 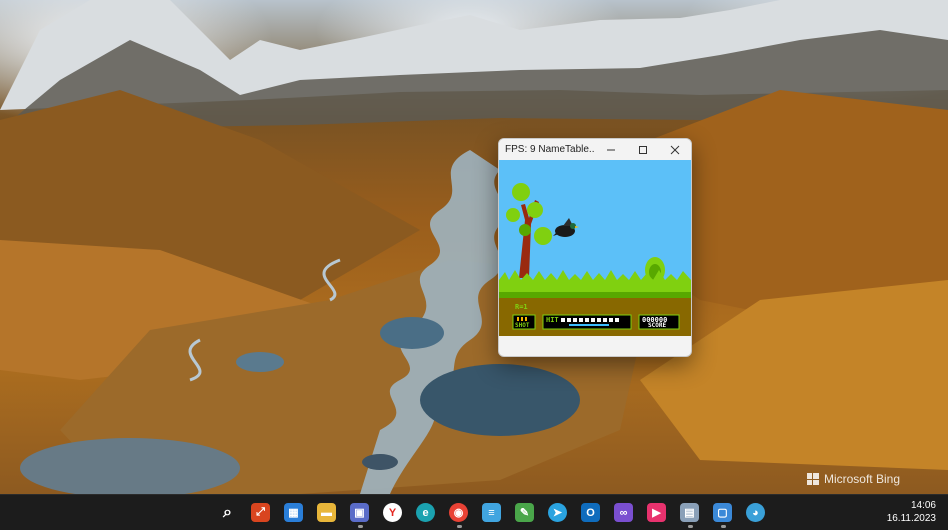 I want to click on taskbar-start-button, so click(x=194, y=512).